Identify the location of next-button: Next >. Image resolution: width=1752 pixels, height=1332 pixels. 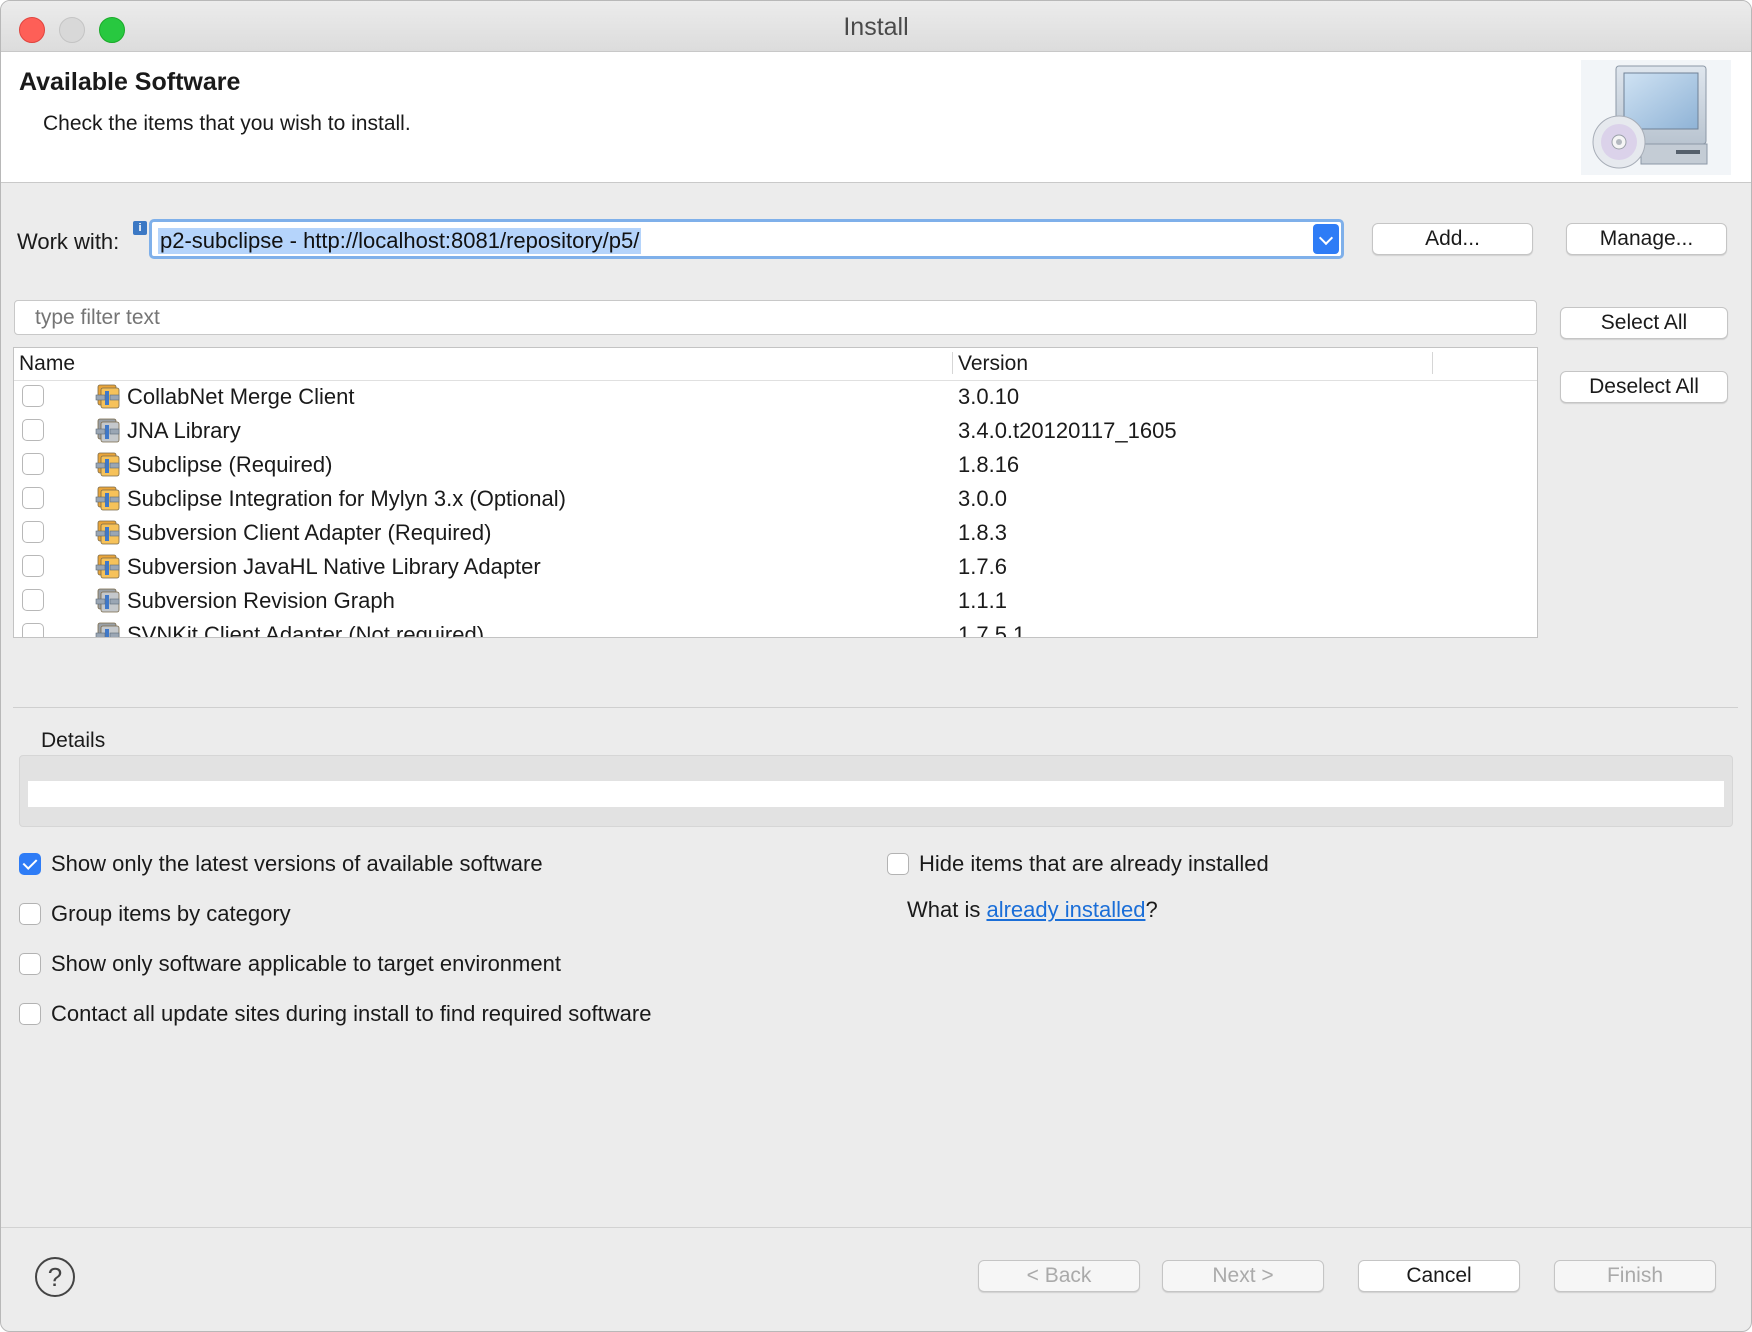
(1243, 1276).